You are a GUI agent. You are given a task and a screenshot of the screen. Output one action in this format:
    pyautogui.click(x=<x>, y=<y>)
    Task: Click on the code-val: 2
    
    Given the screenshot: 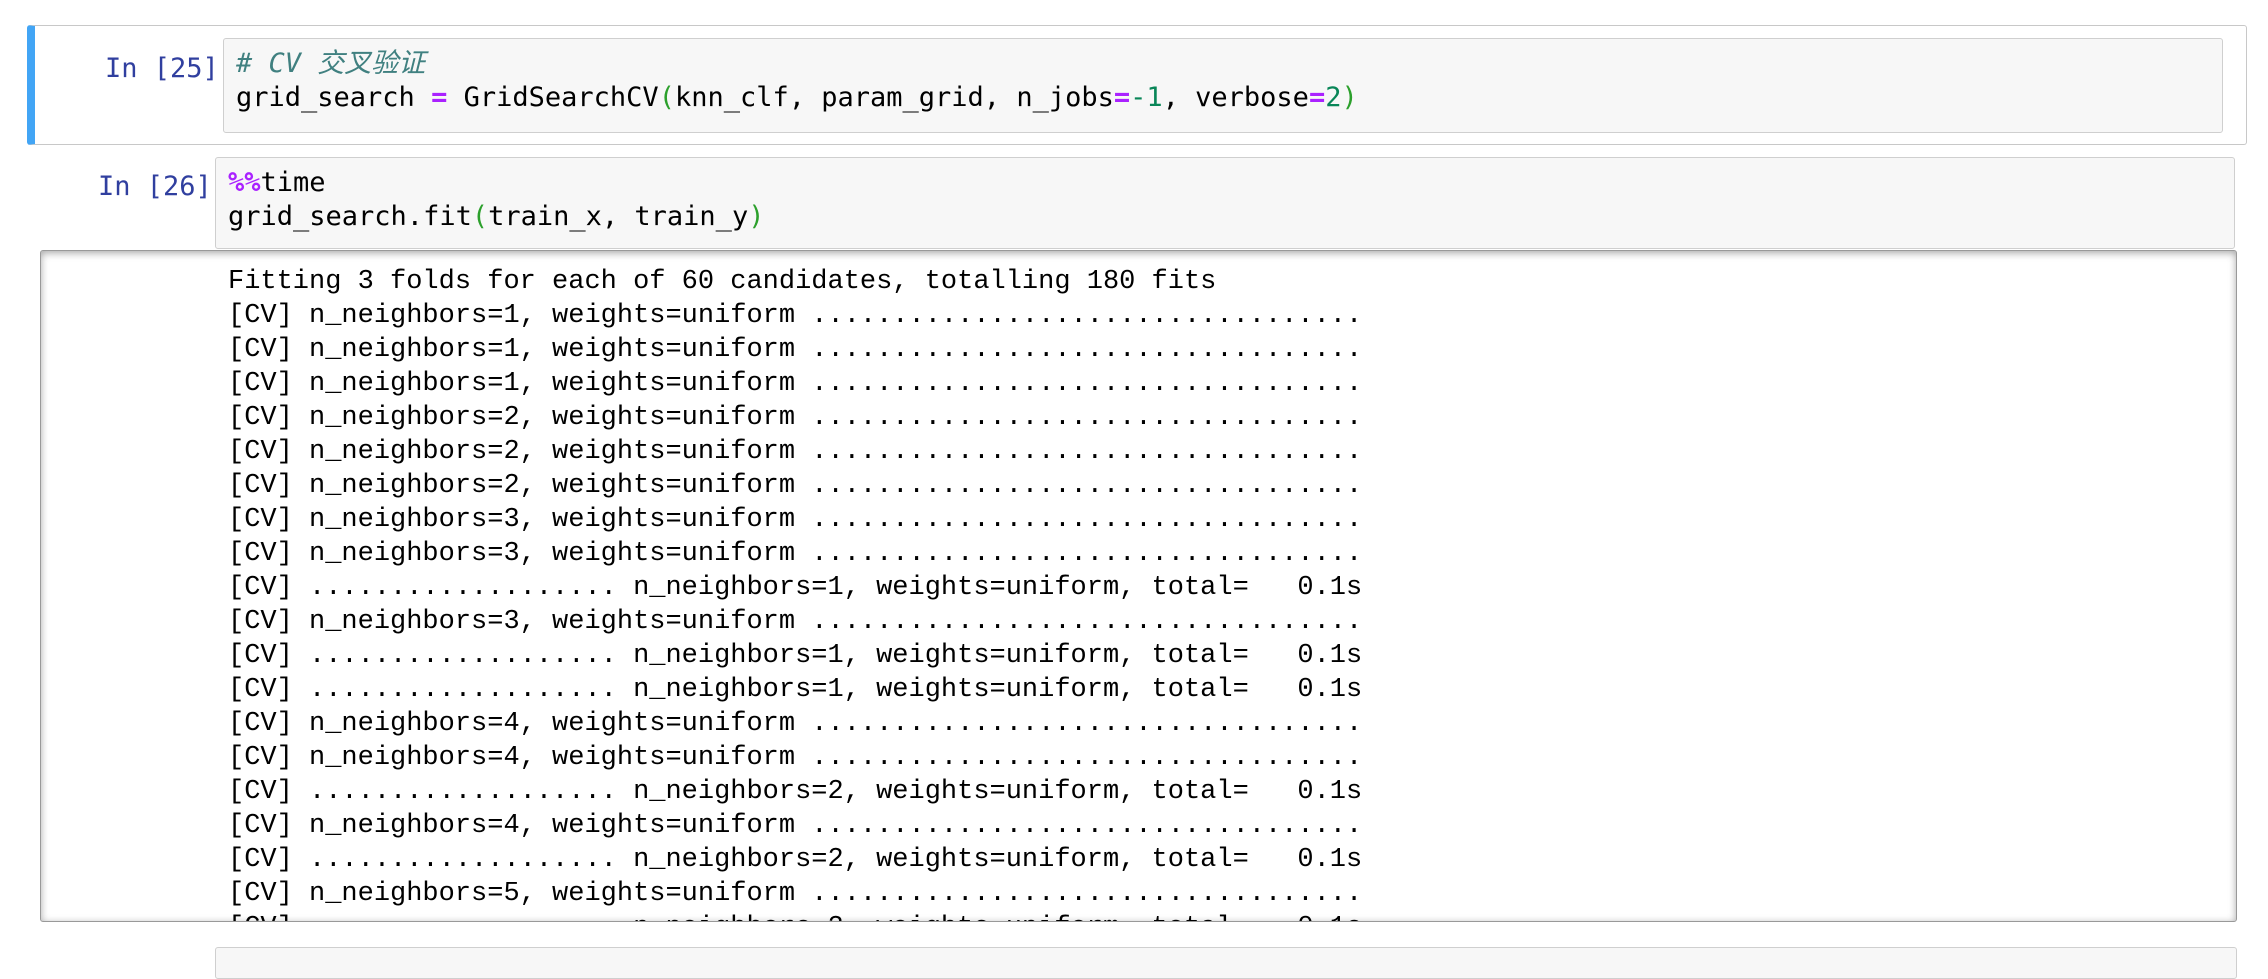 What is the action you would take?
    pyautogui.click(x=1333, y=97)
    